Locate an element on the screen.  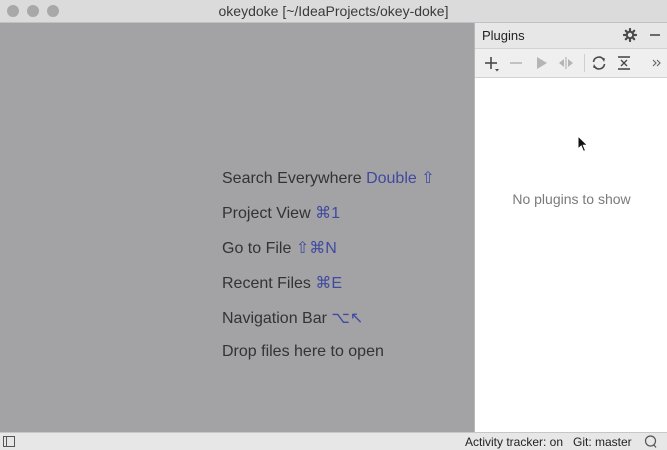
hint-label: Go to File is located at coordinates (257, 248).